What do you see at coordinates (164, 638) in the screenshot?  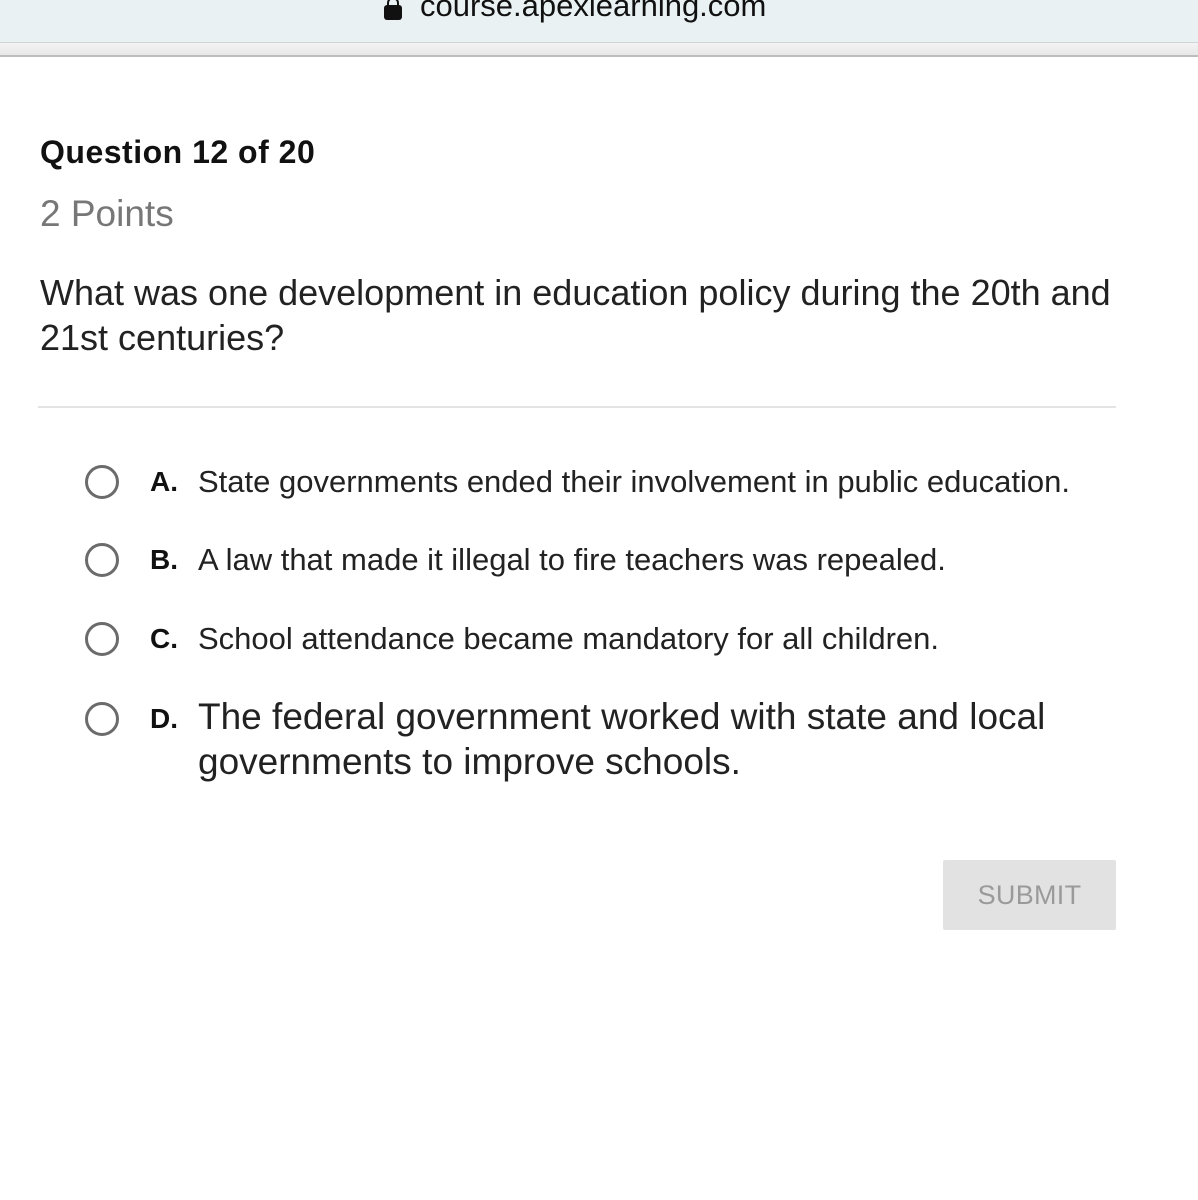 I see `option-letter: C.` at bounding box center [164, 638].